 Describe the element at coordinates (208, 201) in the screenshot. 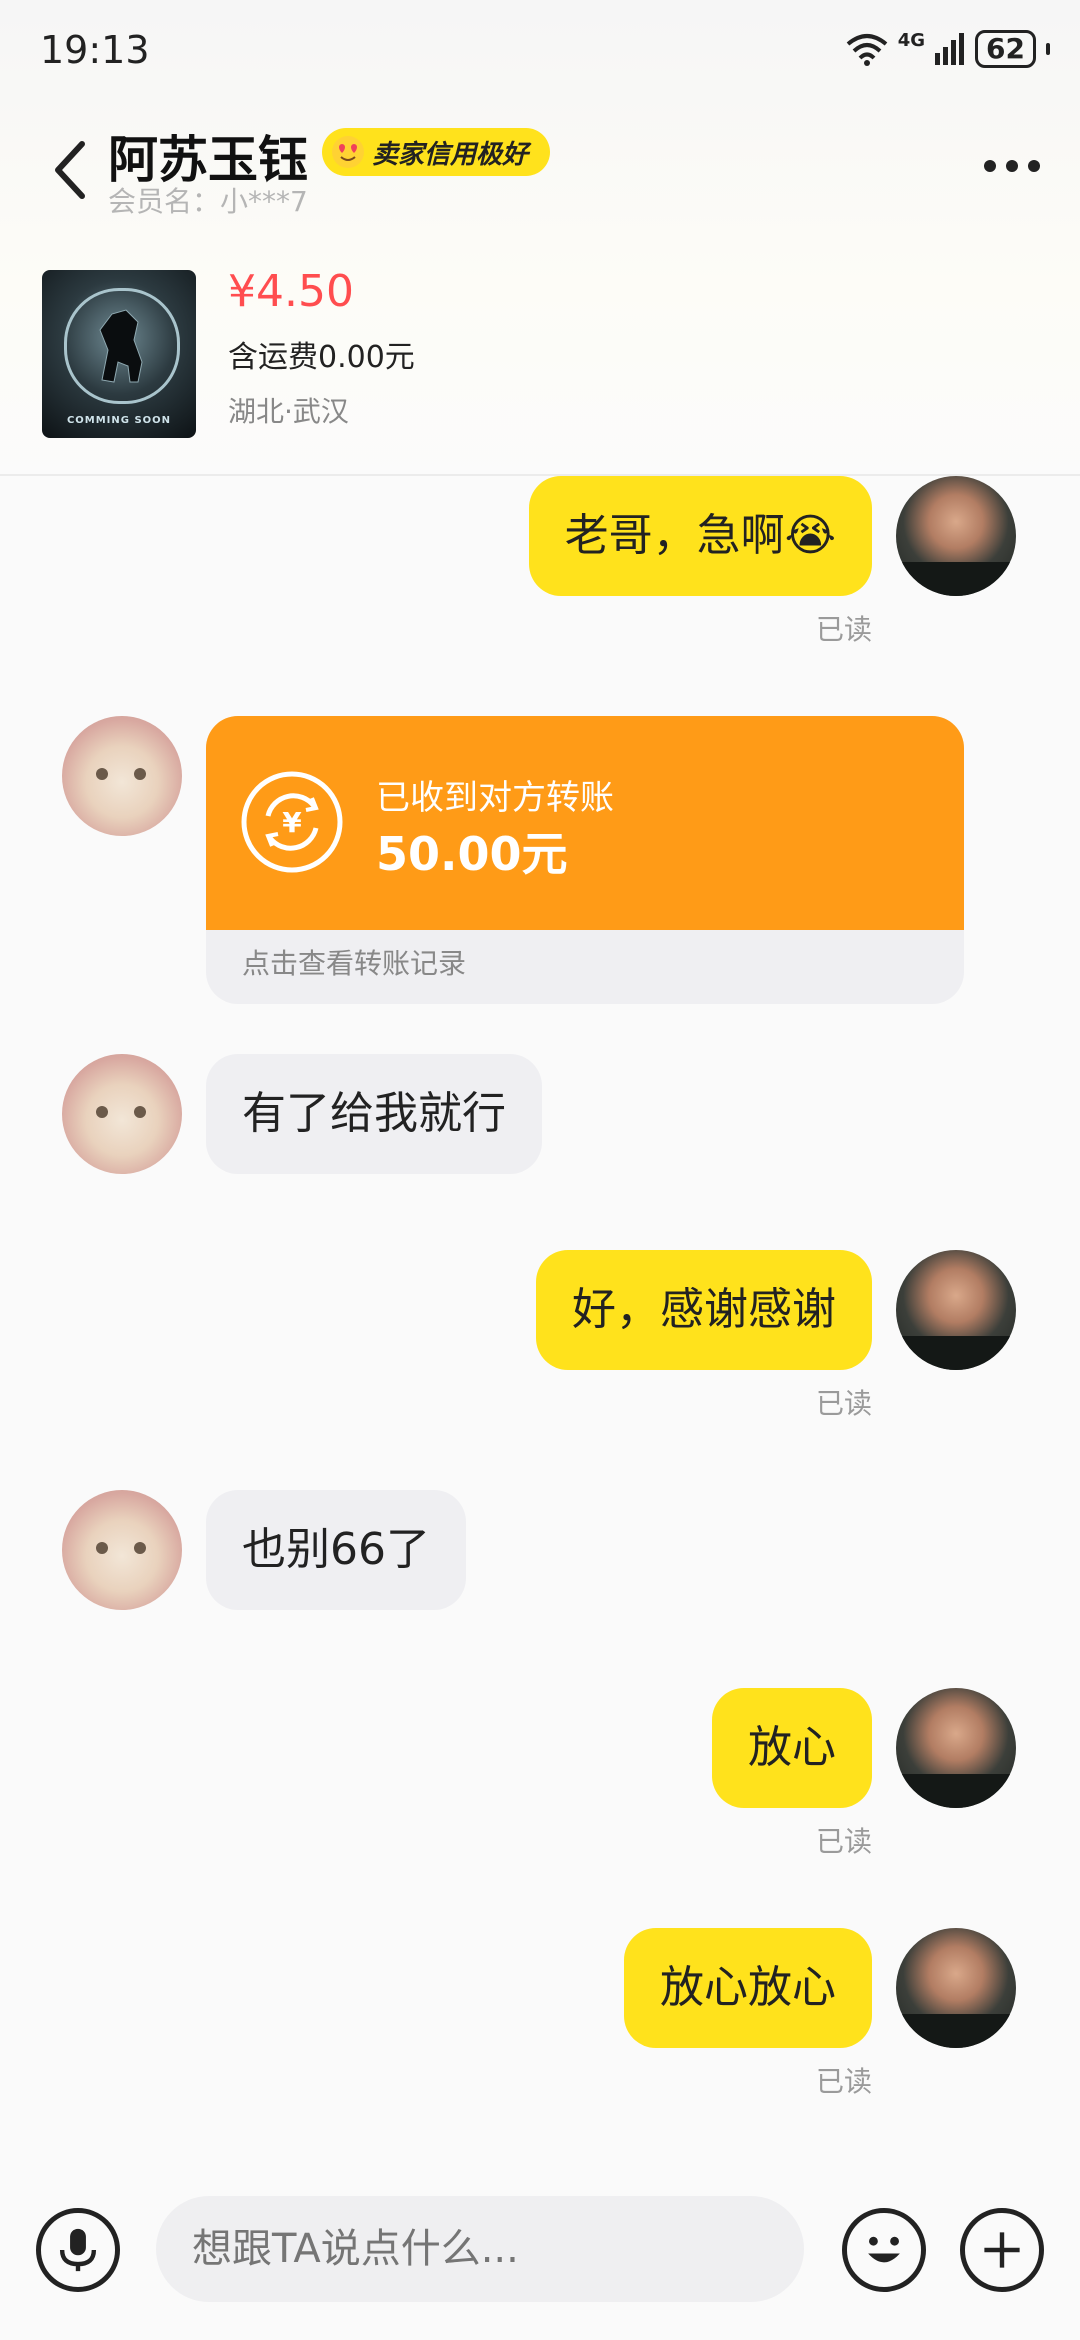

I see `member-name: 会员名：小***7` at that location.